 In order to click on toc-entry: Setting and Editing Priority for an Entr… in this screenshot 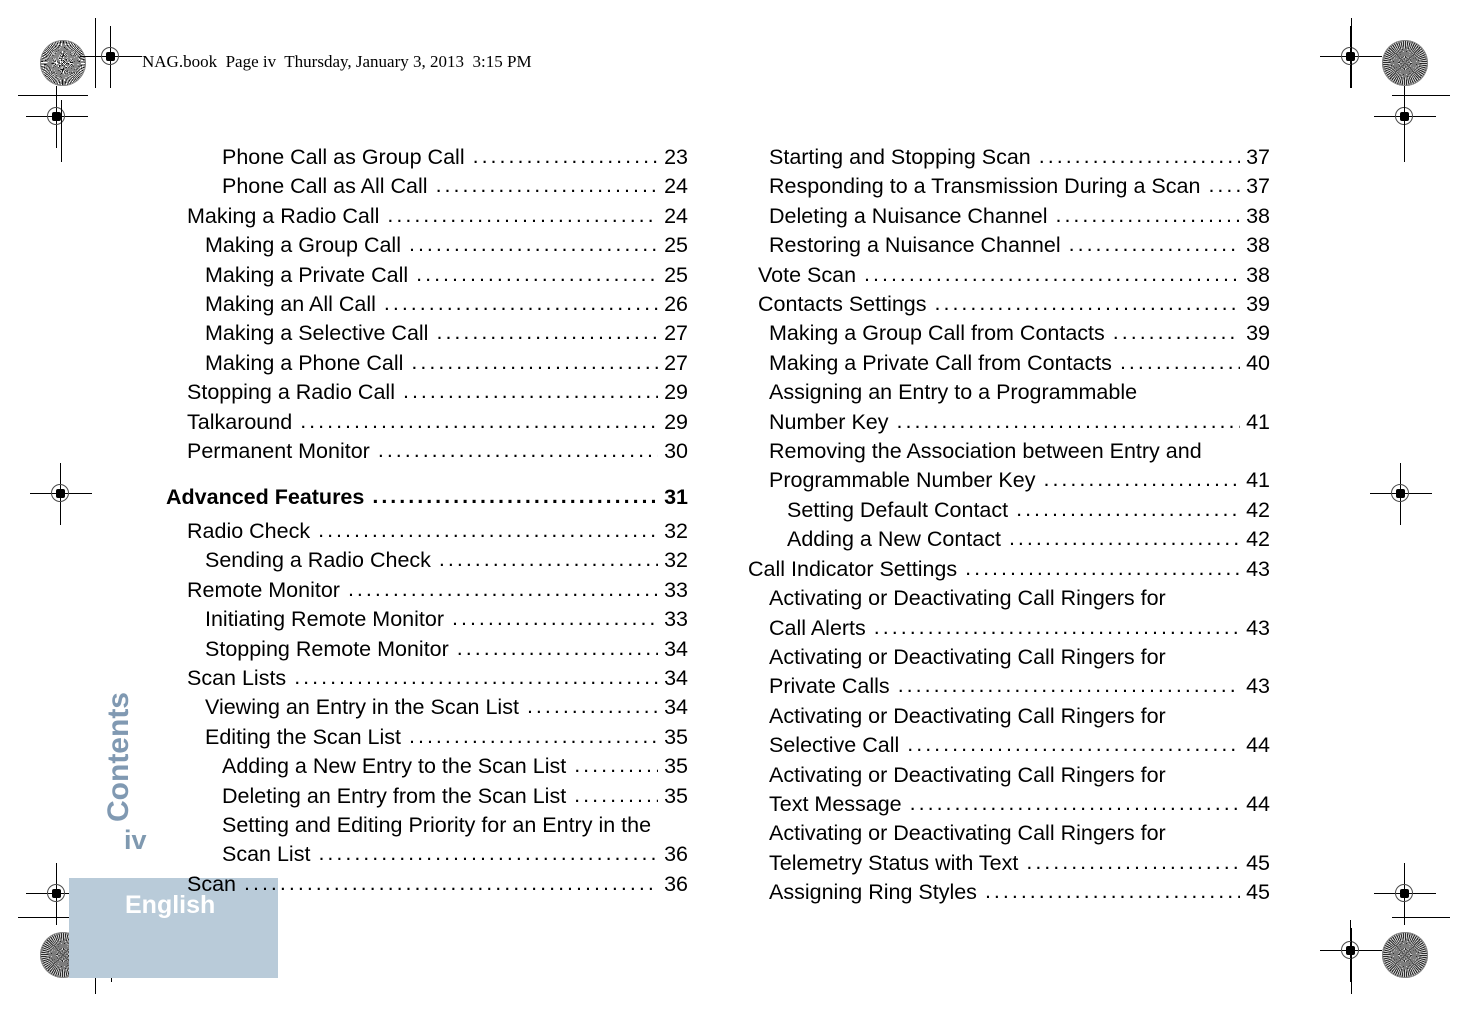, I will do `click(427, 825)`.